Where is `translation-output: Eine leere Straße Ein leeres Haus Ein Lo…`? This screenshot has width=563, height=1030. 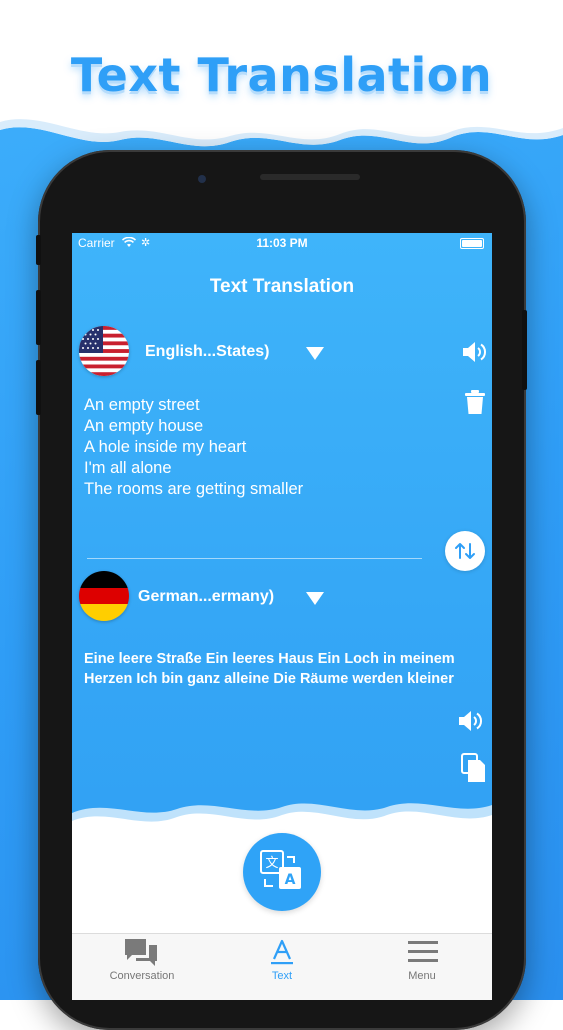
translation-output: Eine leere Straße Ein leeres Haus Ein Lo… is located at coordinates (269, 669).